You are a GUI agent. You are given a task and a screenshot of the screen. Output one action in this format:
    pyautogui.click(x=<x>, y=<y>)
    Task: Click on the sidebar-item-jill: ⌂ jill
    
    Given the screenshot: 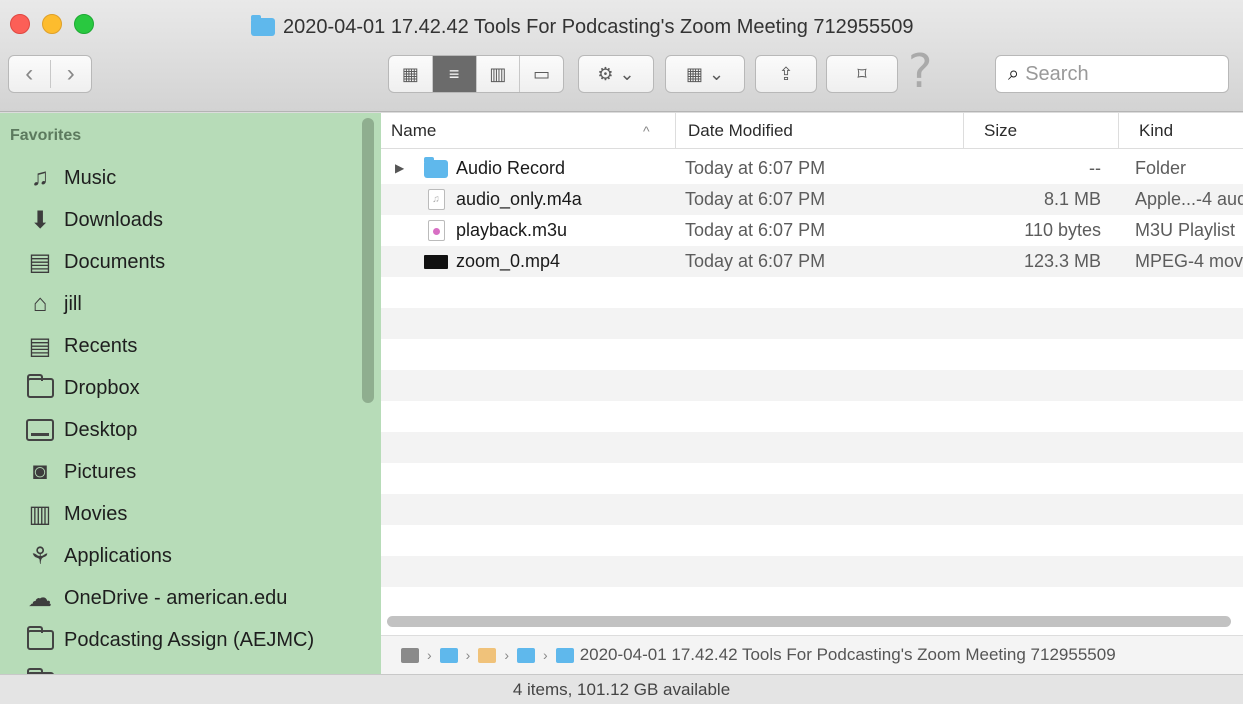 What is the action you would take?
    pyautogui.click(x=170, y=304)
    